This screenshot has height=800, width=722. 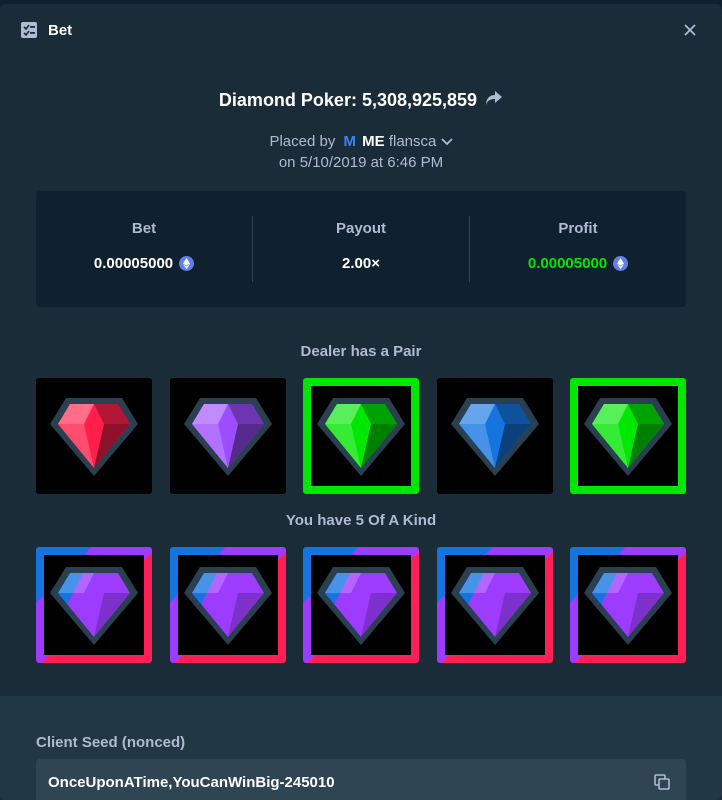 I want to click on vip-badge: M, so click(x=350, y=141).